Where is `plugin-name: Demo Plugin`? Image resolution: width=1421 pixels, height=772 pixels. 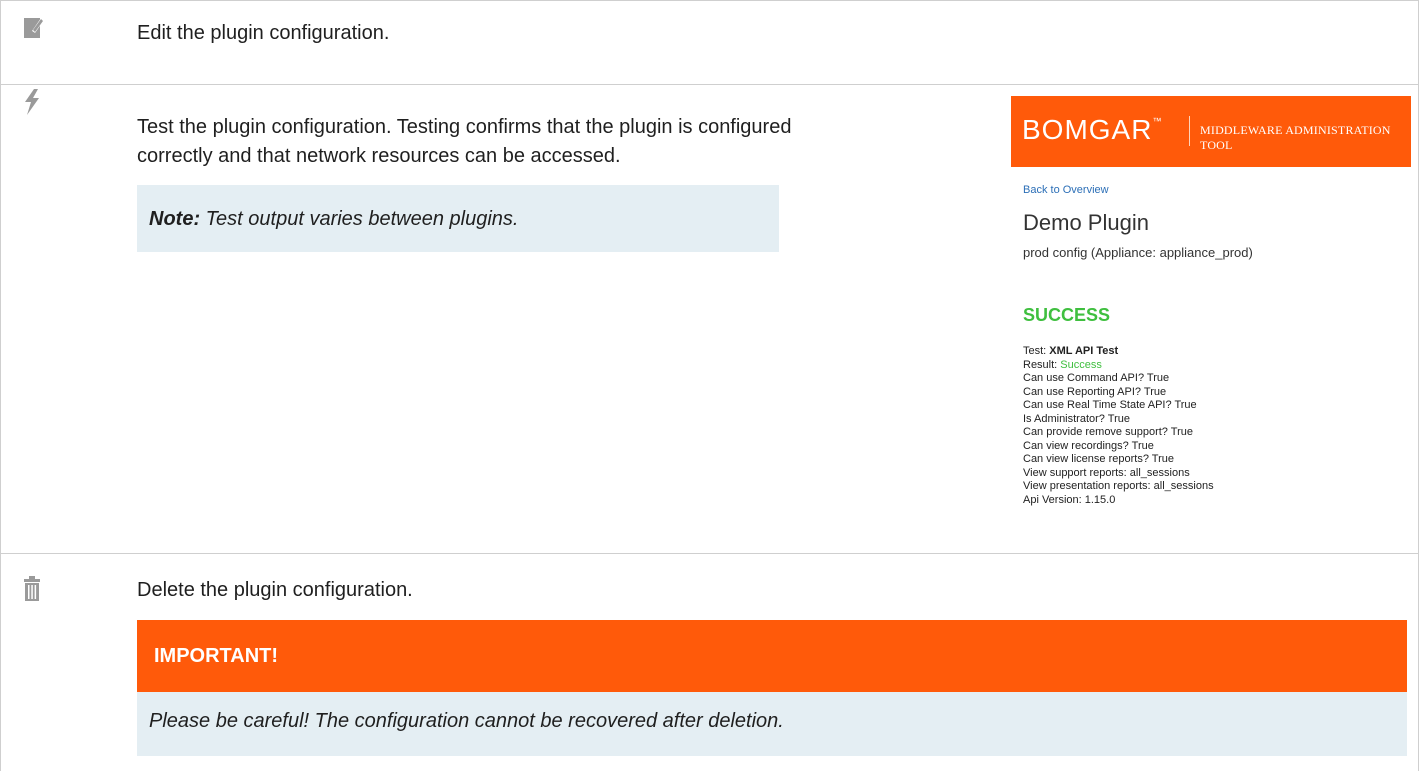
plugin-name: Demo Plugin is located at coordinates (1086, 222).